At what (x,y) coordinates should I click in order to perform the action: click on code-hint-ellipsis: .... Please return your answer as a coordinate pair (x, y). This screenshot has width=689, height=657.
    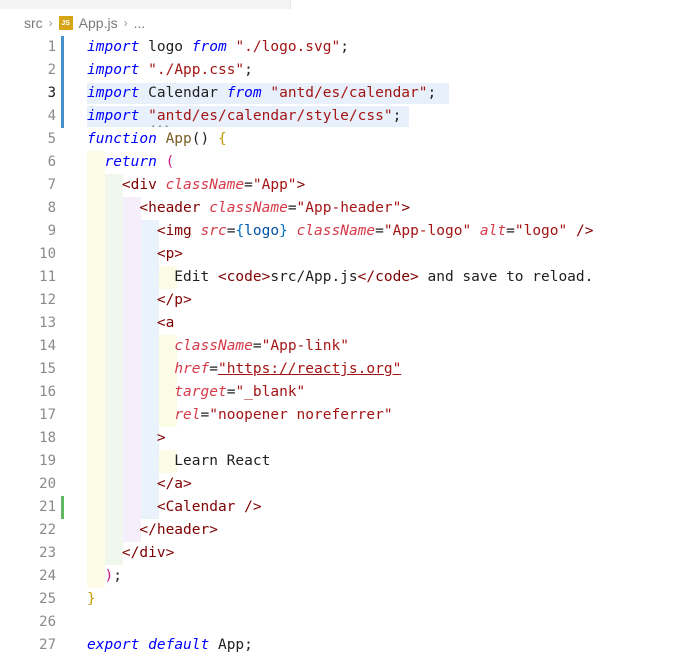
    Looking at the image, I should click on (160, 123).